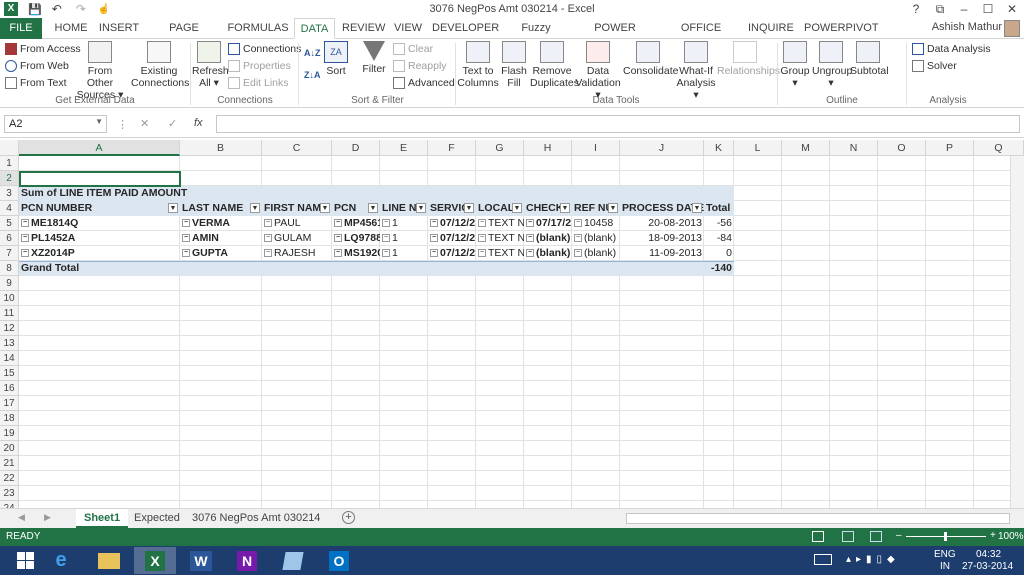 This screenshot has height=575, width=1024. What do you see at coordinates (596, 223) in the screenshot?
I see `pivot-cell: −10458` at bounding box center [596, 223].